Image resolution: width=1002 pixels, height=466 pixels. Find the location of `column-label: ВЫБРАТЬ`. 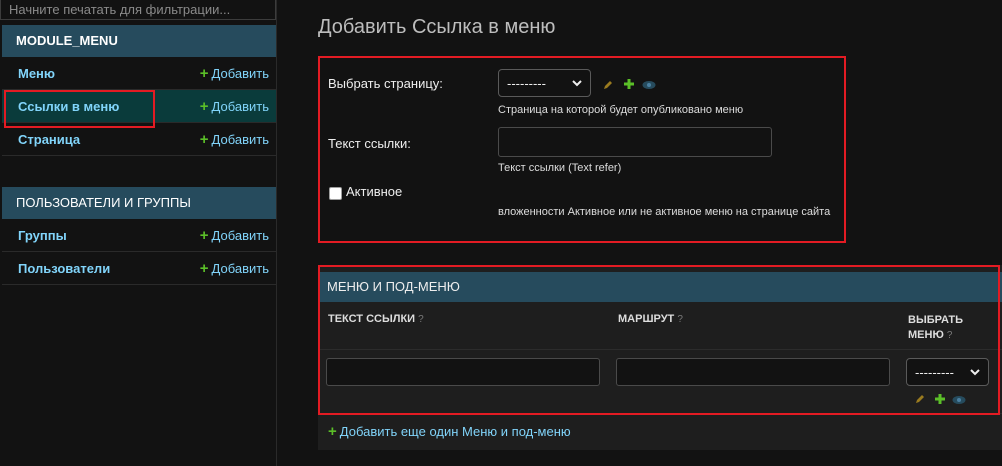

column-label: ВЫБРАТЬ is located at coordinates (936, 320).